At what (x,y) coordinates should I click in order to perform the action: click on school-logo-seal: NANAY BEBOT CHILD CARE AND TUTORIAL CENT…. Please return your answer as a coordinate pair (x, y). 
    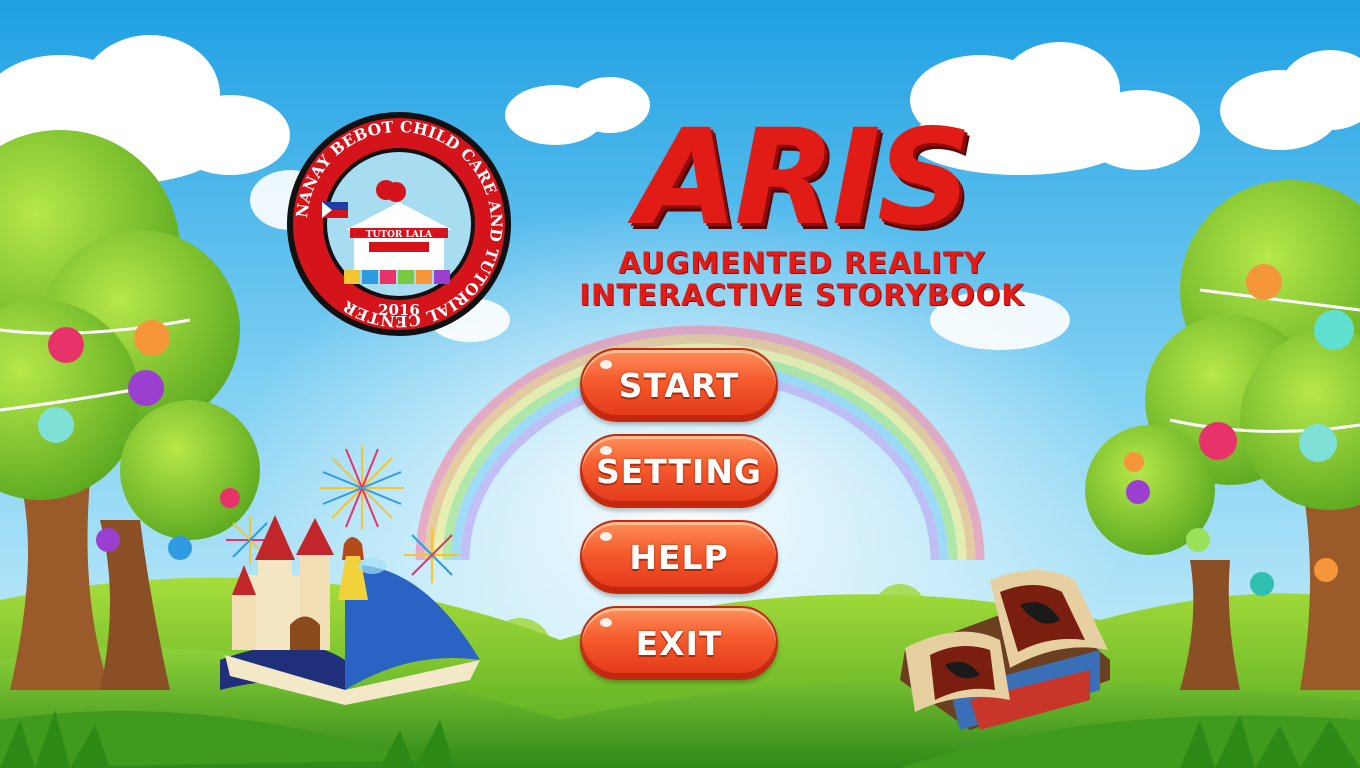
    Looking at the image, I should click on (399, 224).